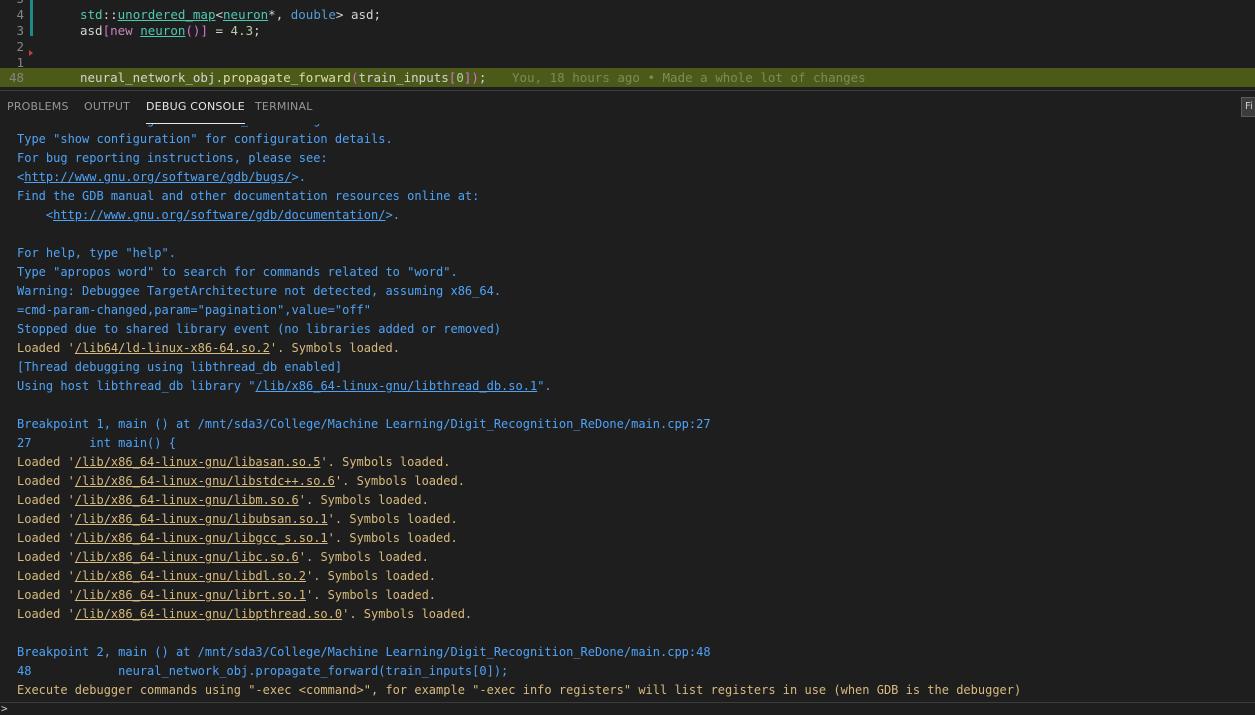 The height and width of the screenshot is (715, 1255). Describe the element at coordinates (96, 253) in the screenshot. I see `console-line: For help, type "help".` at that location.